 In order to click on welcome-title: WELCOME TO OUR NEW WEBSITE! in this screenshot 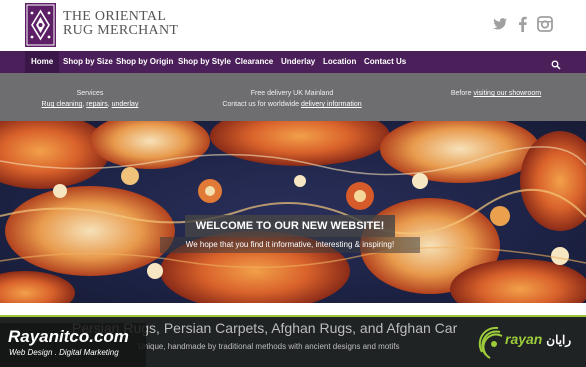, I will do `click(290, 226)`.